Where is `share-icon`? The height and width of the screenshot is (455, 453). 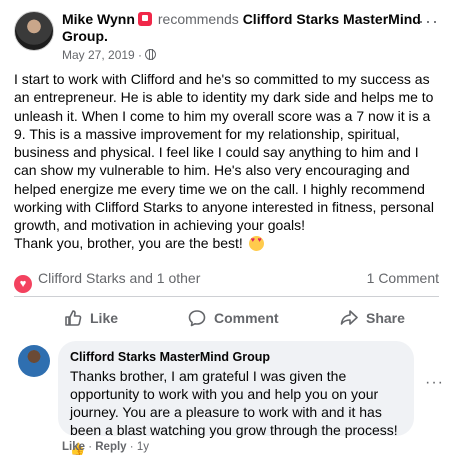 share-icon is located at coordinates (349, 317).